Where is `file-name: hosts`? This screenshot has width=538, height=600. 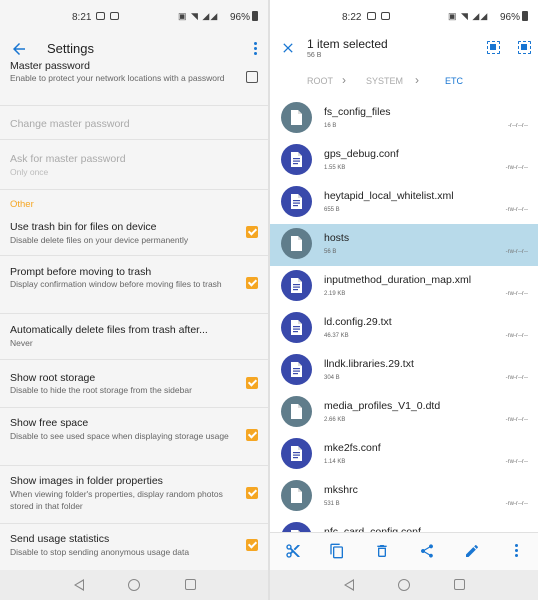 file-name: hosts is located at coordinates (337, 238).